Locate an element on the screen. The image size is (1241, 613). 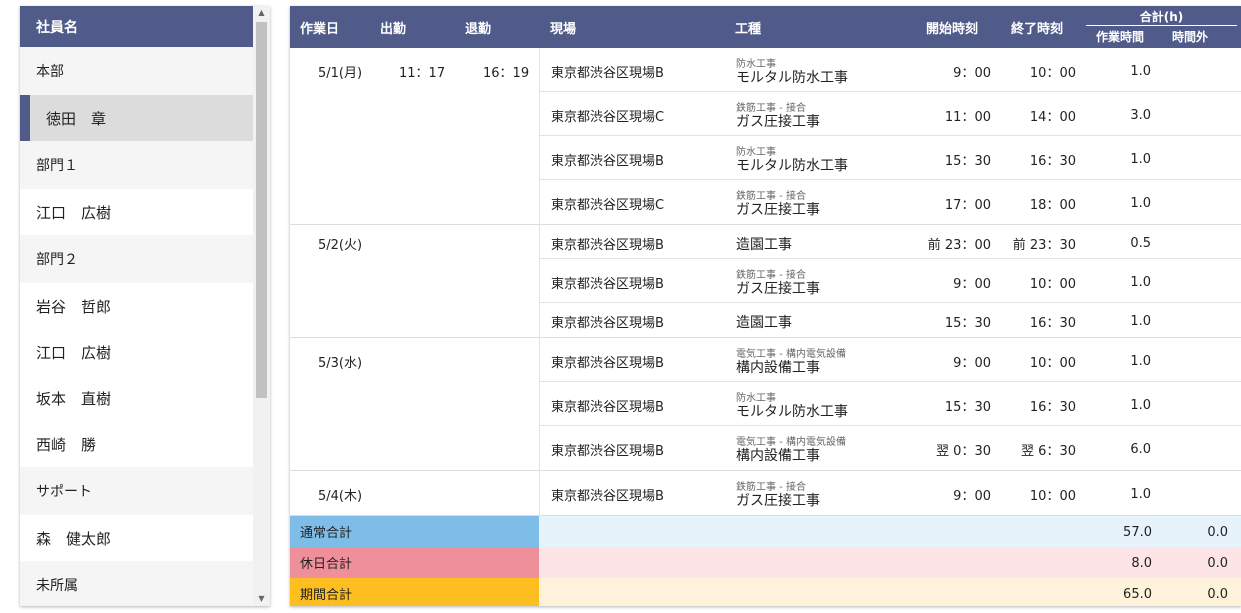
scroll-up-arrow-icon: ▲ is located at coordinates (261, 13).